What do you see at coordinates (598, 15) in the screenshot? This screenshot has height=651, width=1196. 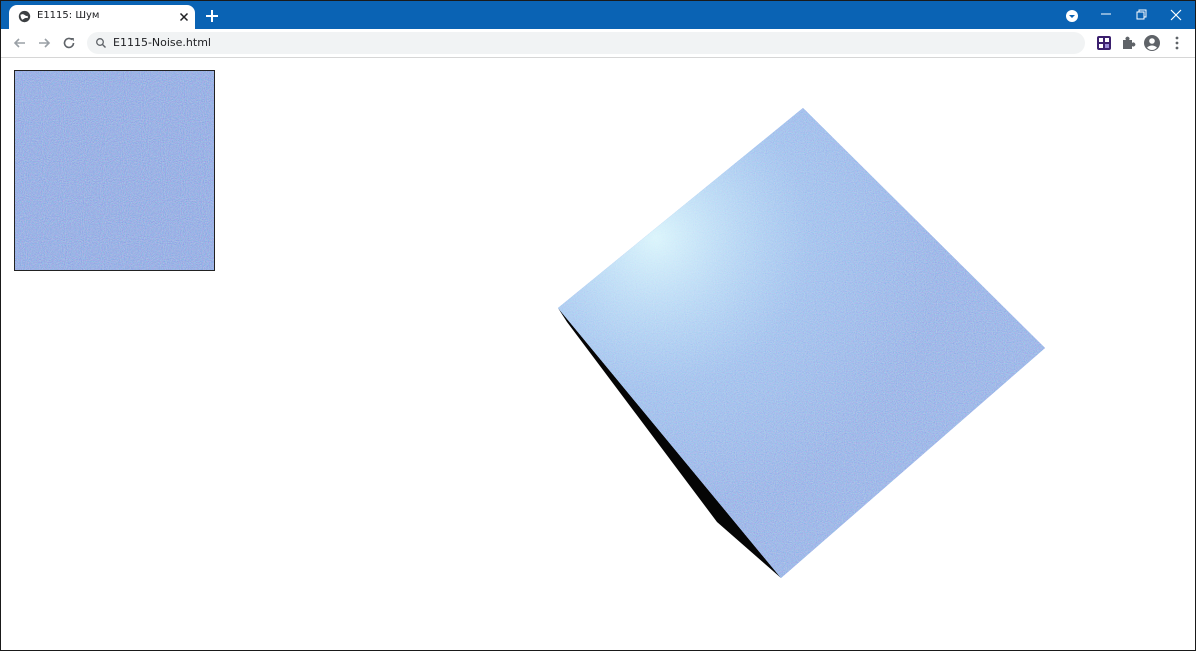 I see `title-bar: E1115: Шум` at bounding box center [598, 15].